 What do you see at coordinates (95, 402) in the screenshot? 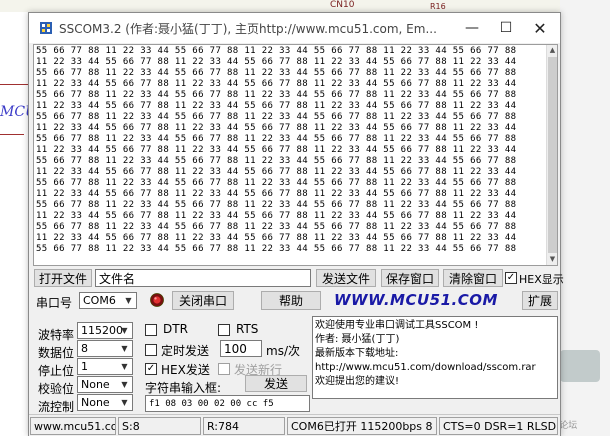
I see `flow-value: None` at bounding box center [95, 402].